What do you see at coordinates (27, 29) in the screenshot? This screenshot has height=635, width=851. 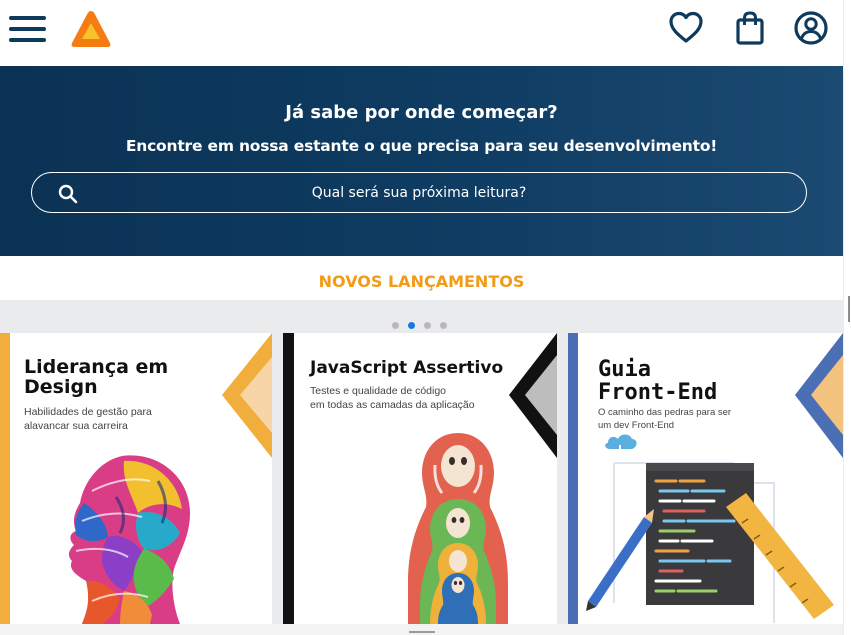 I see `hamburger-menu-icon` at bounding box center [27, 29].